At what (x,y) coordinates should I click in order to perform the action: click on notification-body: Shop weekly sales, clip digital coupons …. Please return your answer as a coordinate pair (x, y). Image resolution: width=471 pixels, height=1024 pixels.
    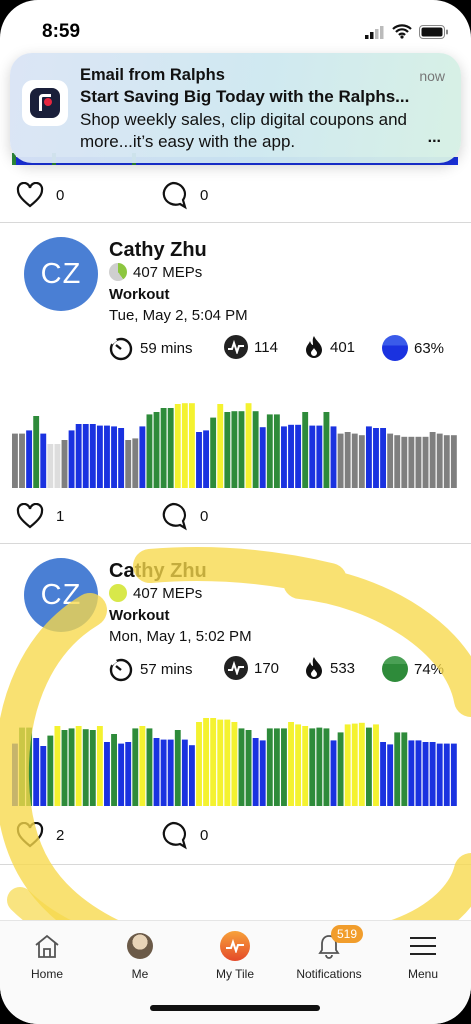
    Looking at the image, I should click on (243, 130).